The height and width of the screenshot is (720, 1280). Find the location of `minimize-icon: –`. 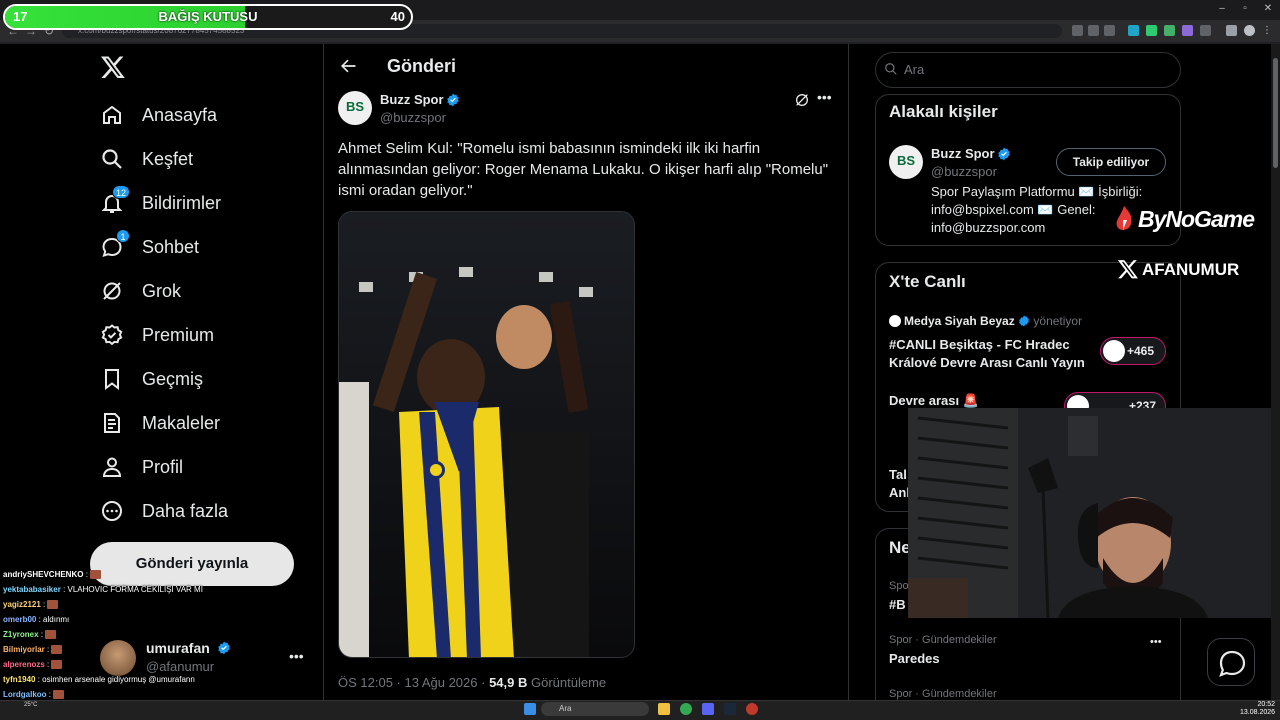

minimize-icon: – is located at coordinates (1222, 9).